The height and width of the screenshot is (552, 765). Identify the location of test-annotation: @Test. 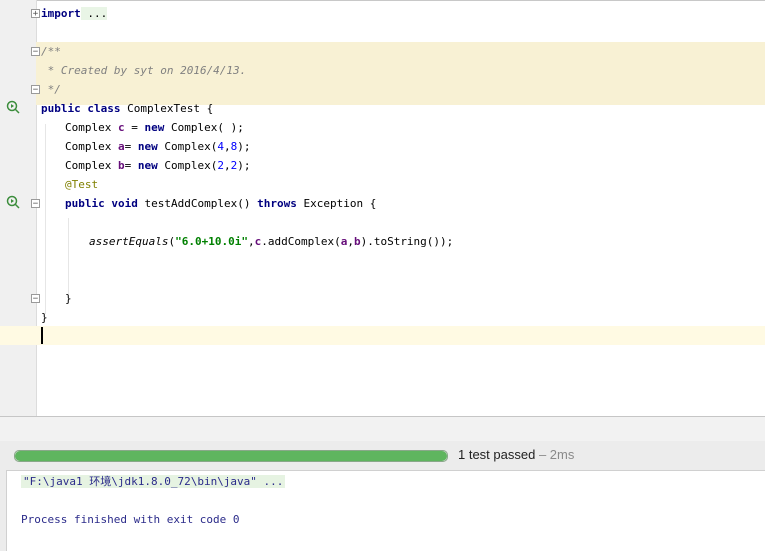
(81, 184).